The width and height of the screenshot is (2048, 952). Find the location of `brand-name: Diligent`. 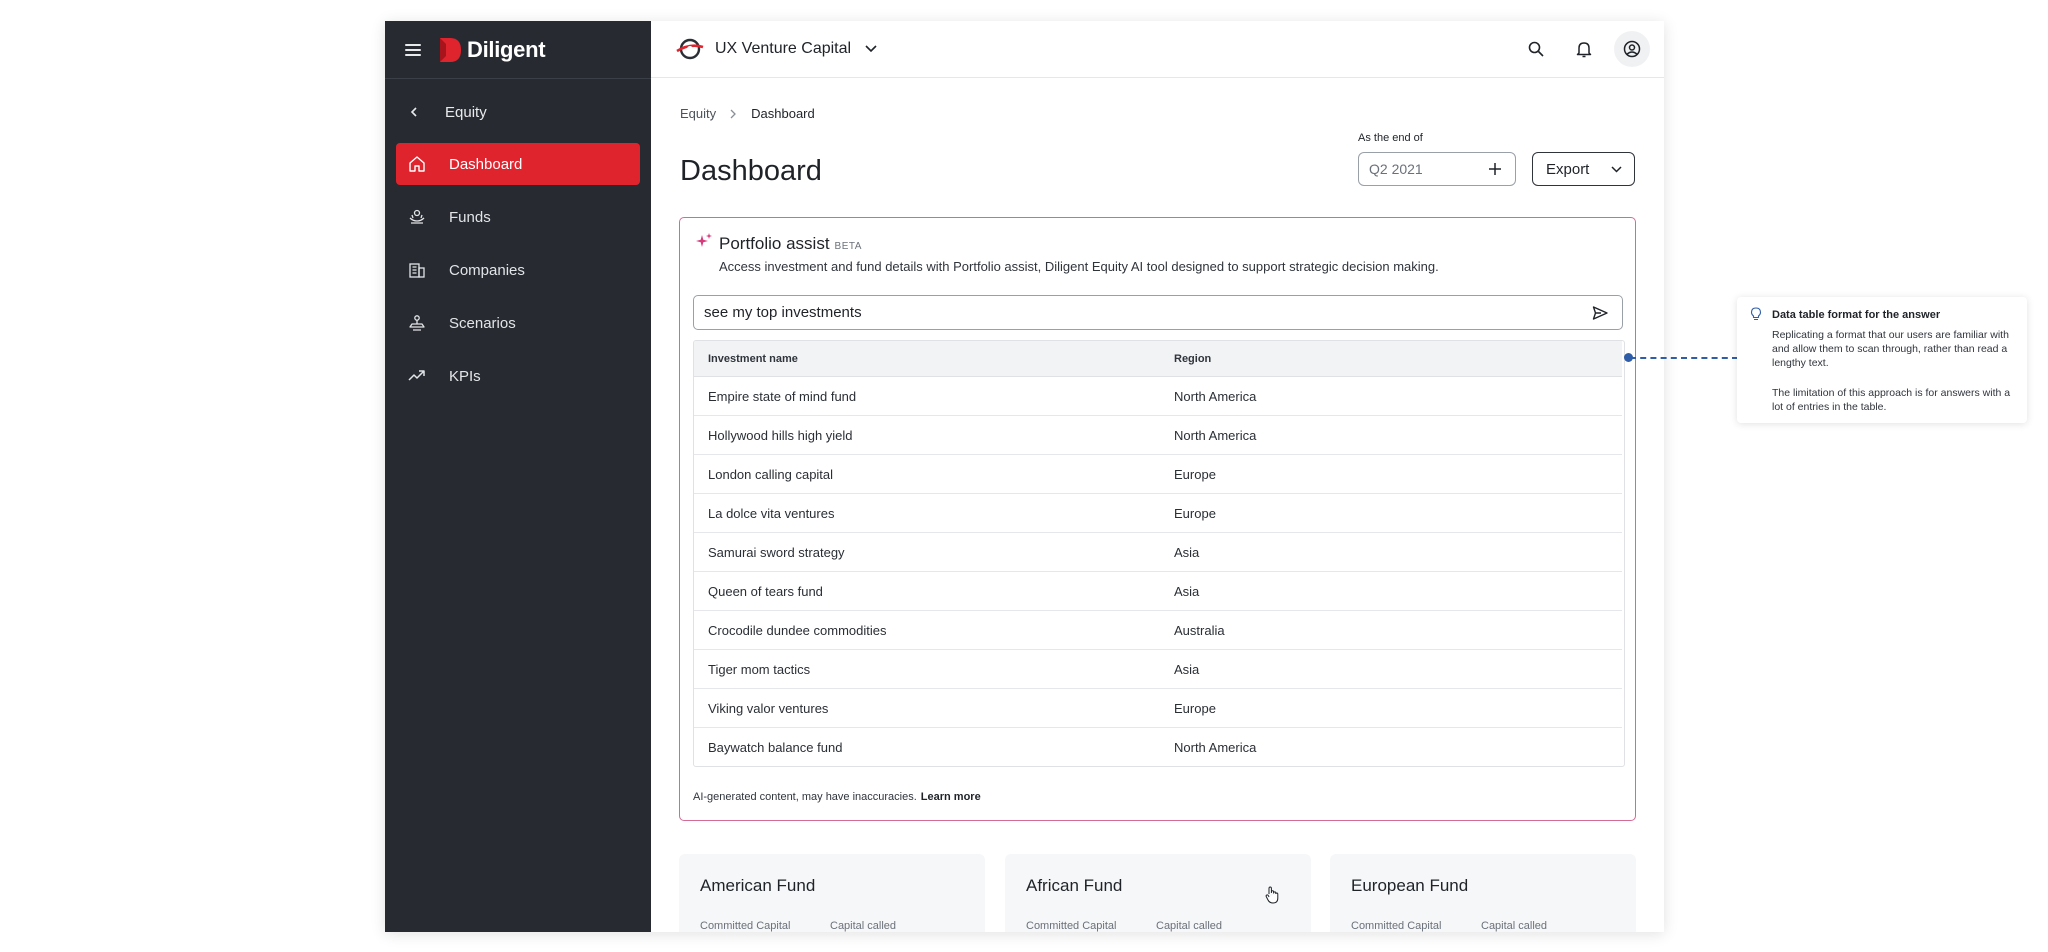

brand-name: Diligent is located at coordinates (506, 49).